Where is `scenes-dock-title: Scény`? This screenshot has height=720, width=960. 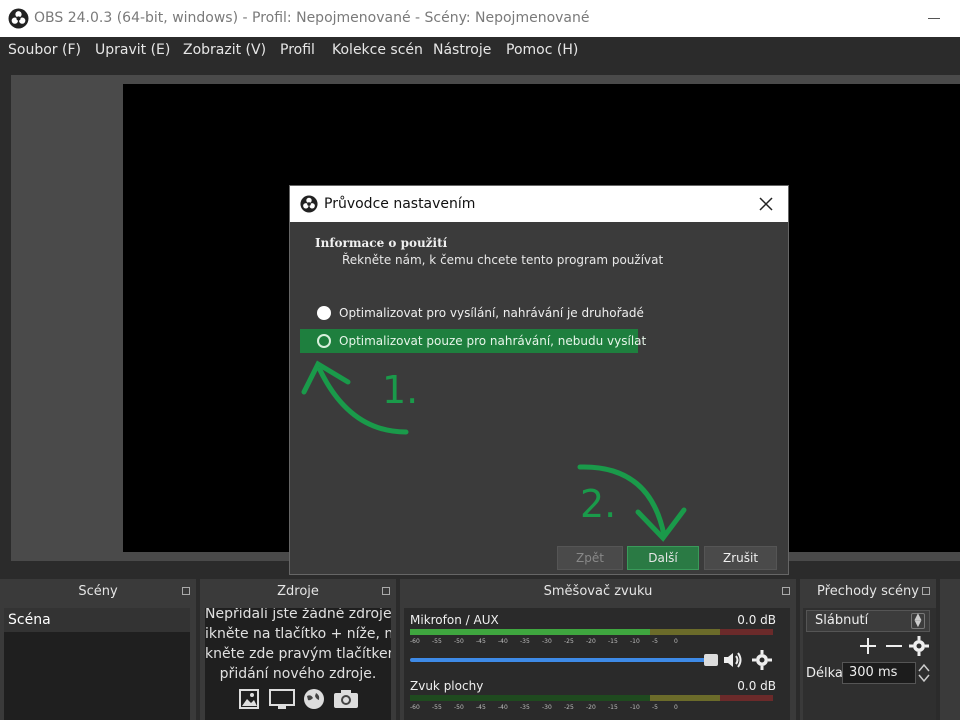
scenes-dock-title: Scény is located at coordinates (98, 592).